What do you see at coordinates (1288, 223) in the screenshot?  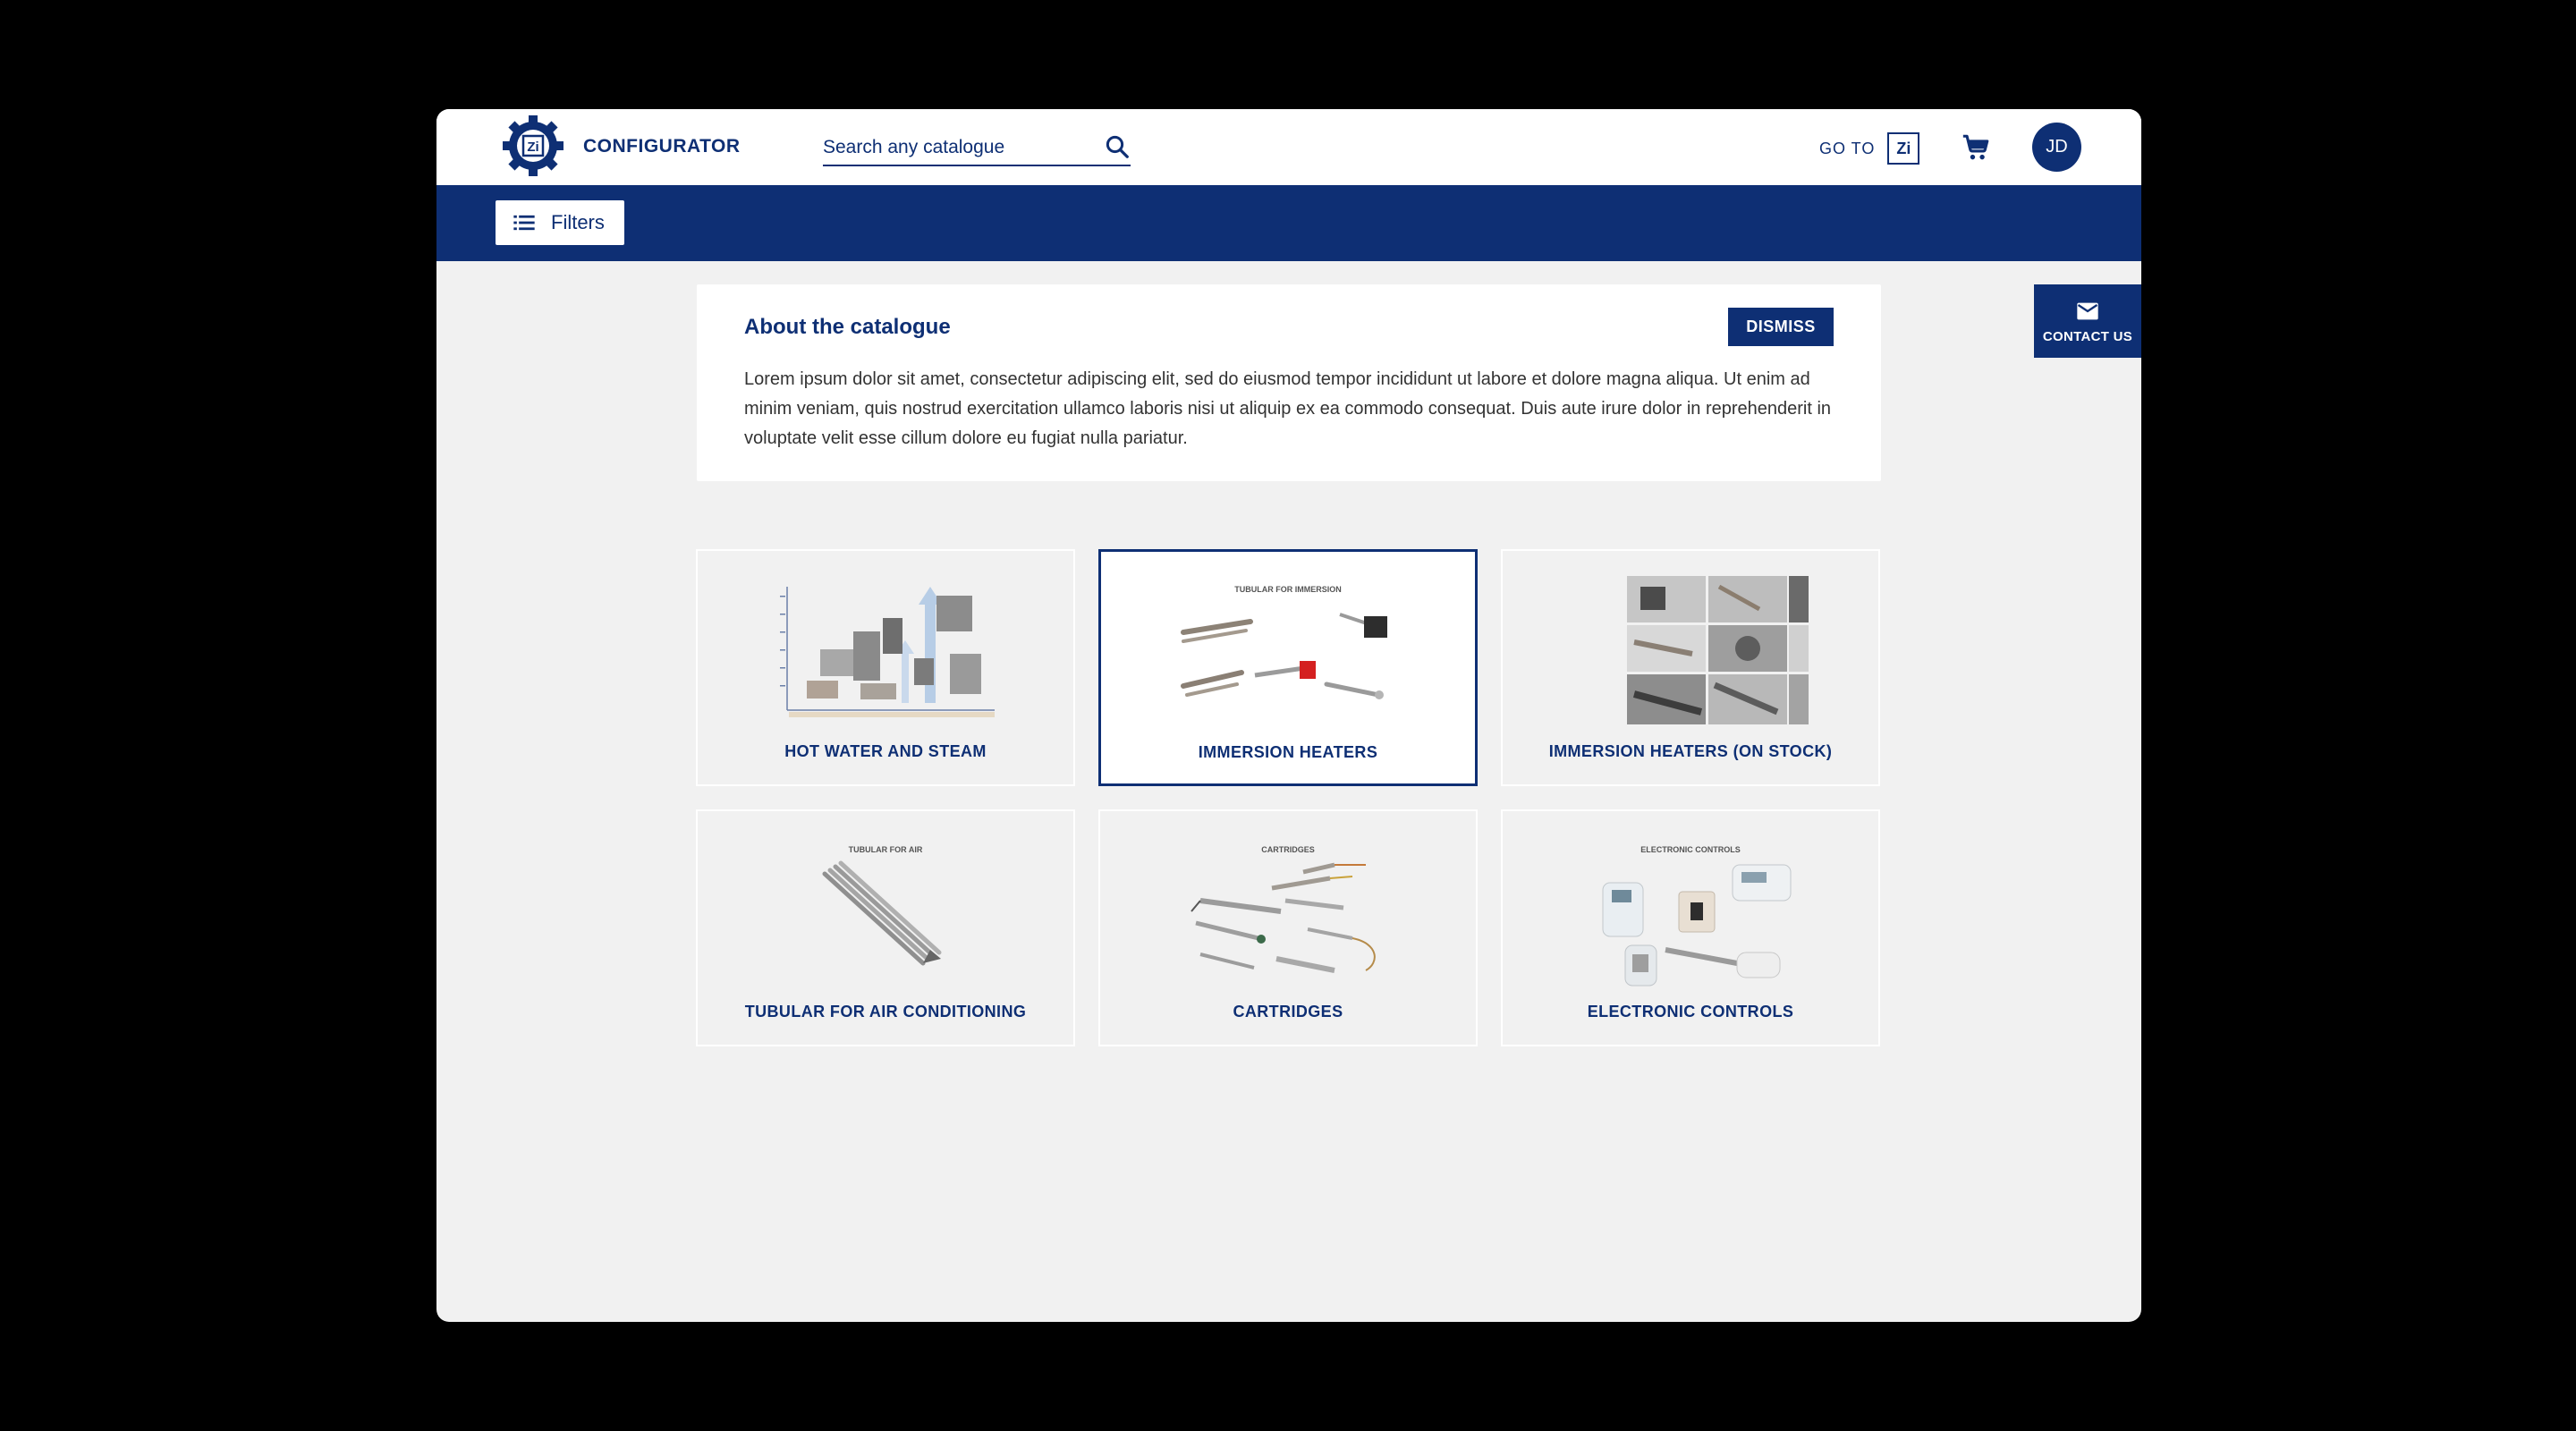 I see `nav-bar: Filters` at bounding box center [1288, 223].